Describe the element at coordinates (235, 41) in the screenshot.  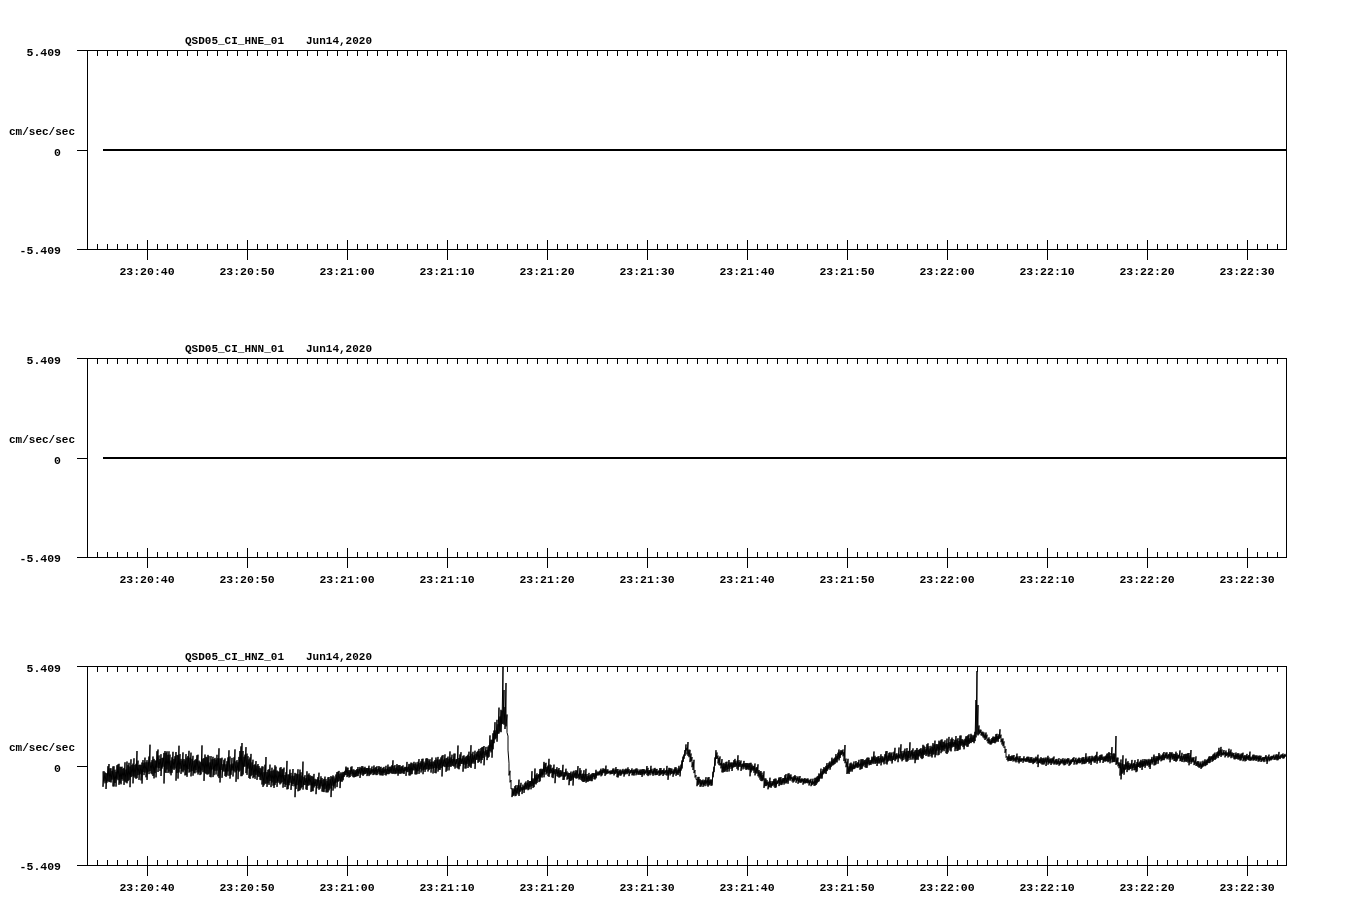
I see `chart-title: QSD05_CI_HNE_01` at that location.